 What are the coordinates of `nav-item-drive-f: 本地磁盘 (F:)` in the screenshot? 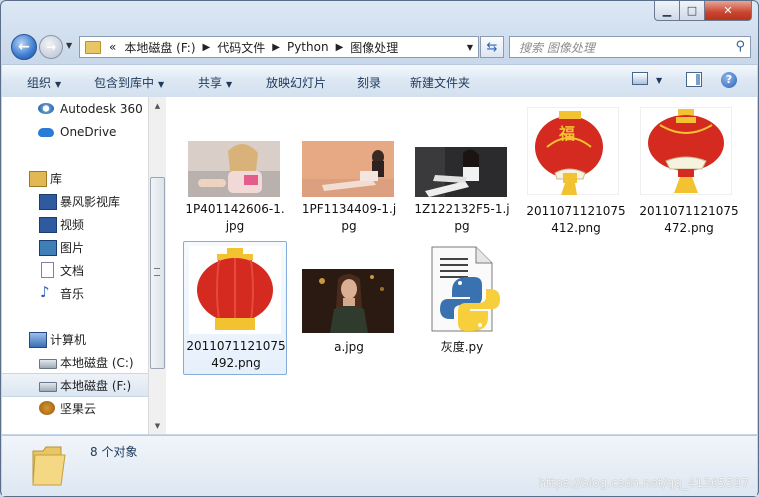 It's located at (75, 385).